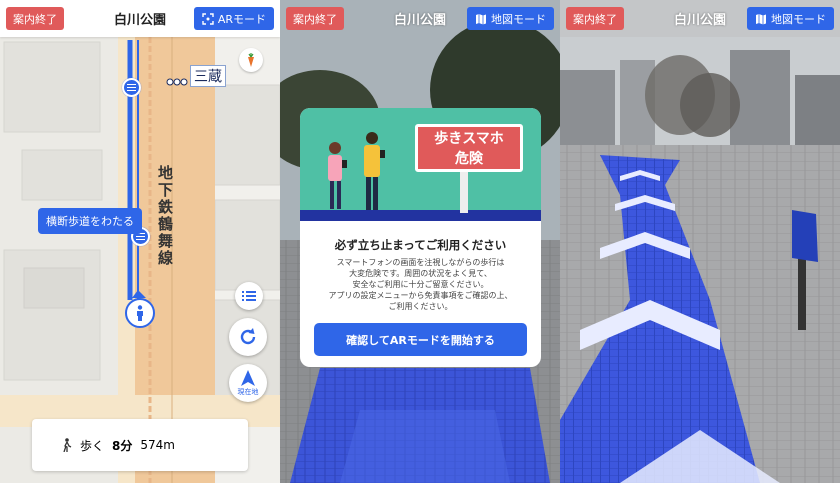  I want to click on user-location-marker, so click(140, 313).